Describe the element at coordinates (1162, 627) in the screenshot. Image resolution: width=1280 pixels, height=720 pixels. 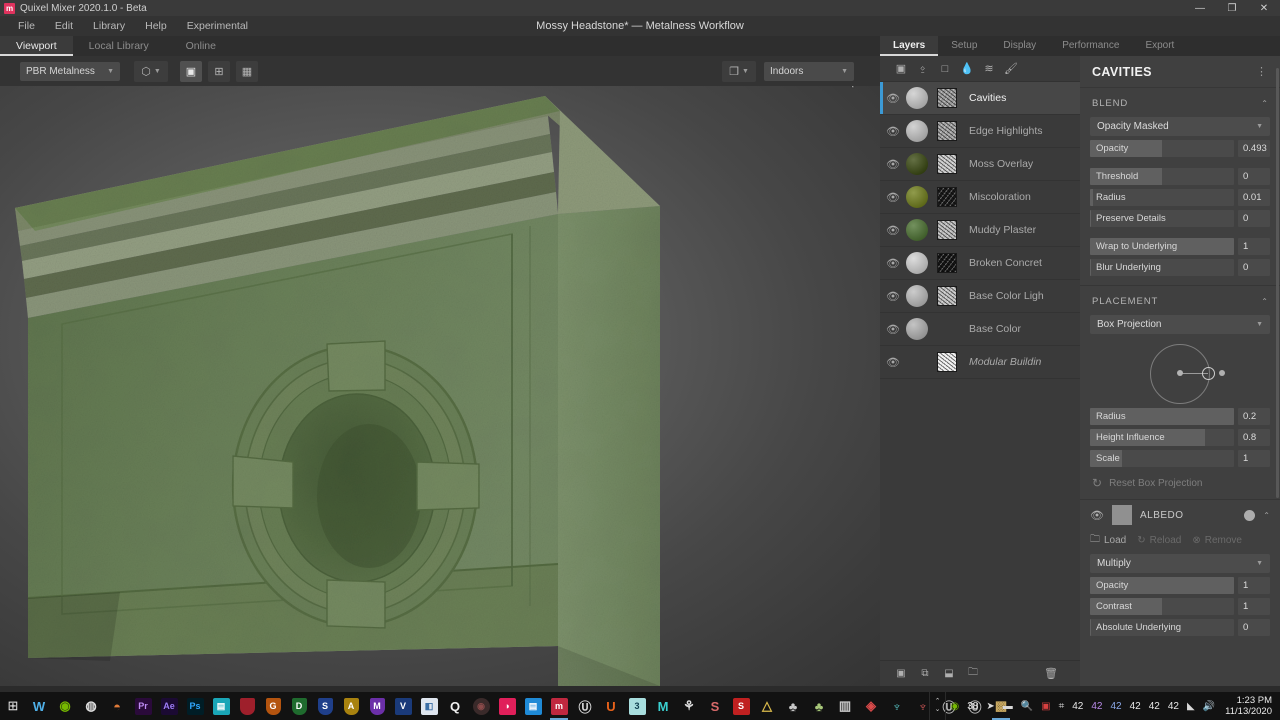
I see `slider-absolute-underlying: Absolute Underlying` at that location.